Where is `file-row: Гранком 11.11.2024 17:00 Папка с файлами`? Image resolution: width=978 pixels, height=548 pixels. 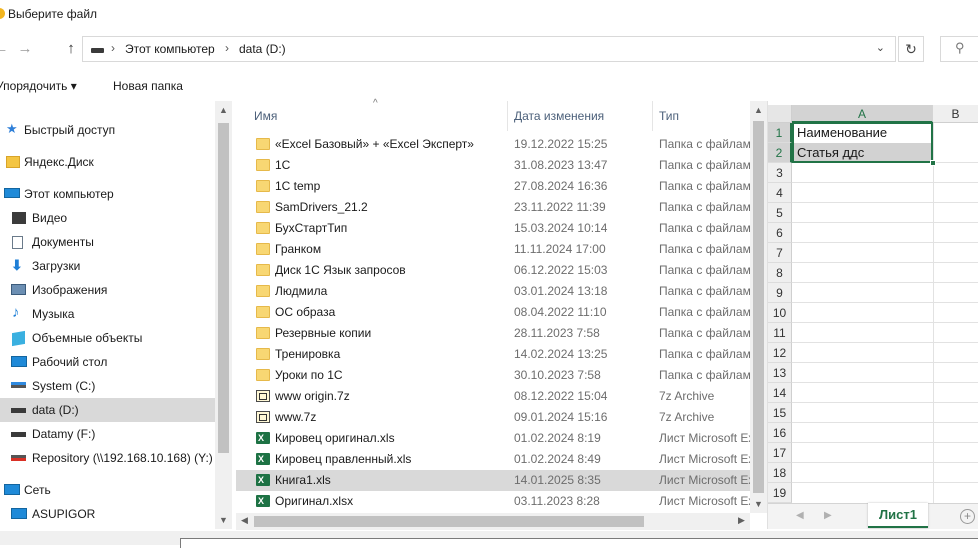 file-row: Гранком 11.11.2024 17:00 Папка с файлами is located at coordinates (493, 249).